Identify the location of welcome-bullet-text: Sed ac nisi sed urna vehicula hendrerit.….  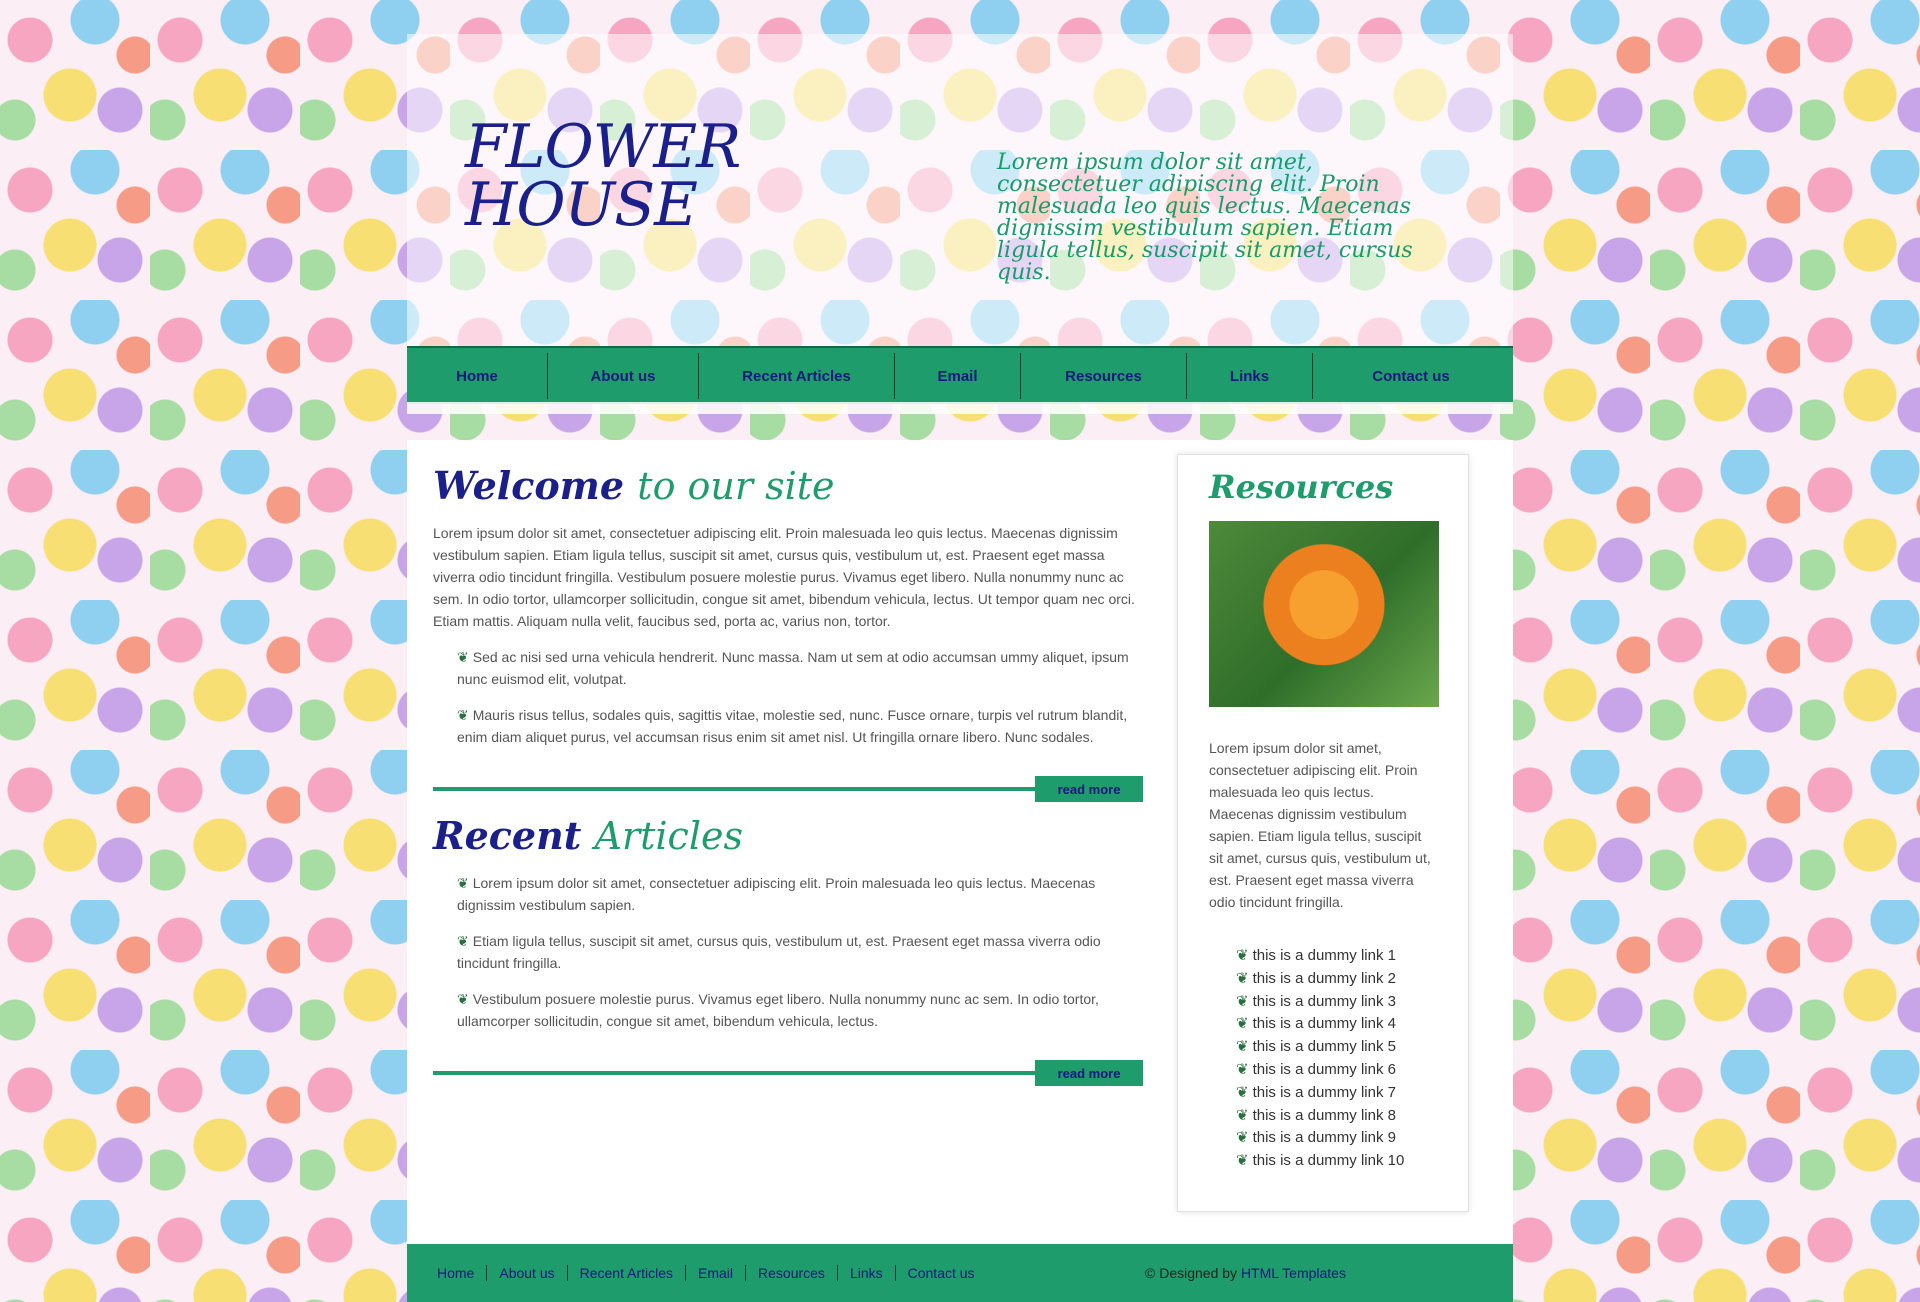
(793, 668).